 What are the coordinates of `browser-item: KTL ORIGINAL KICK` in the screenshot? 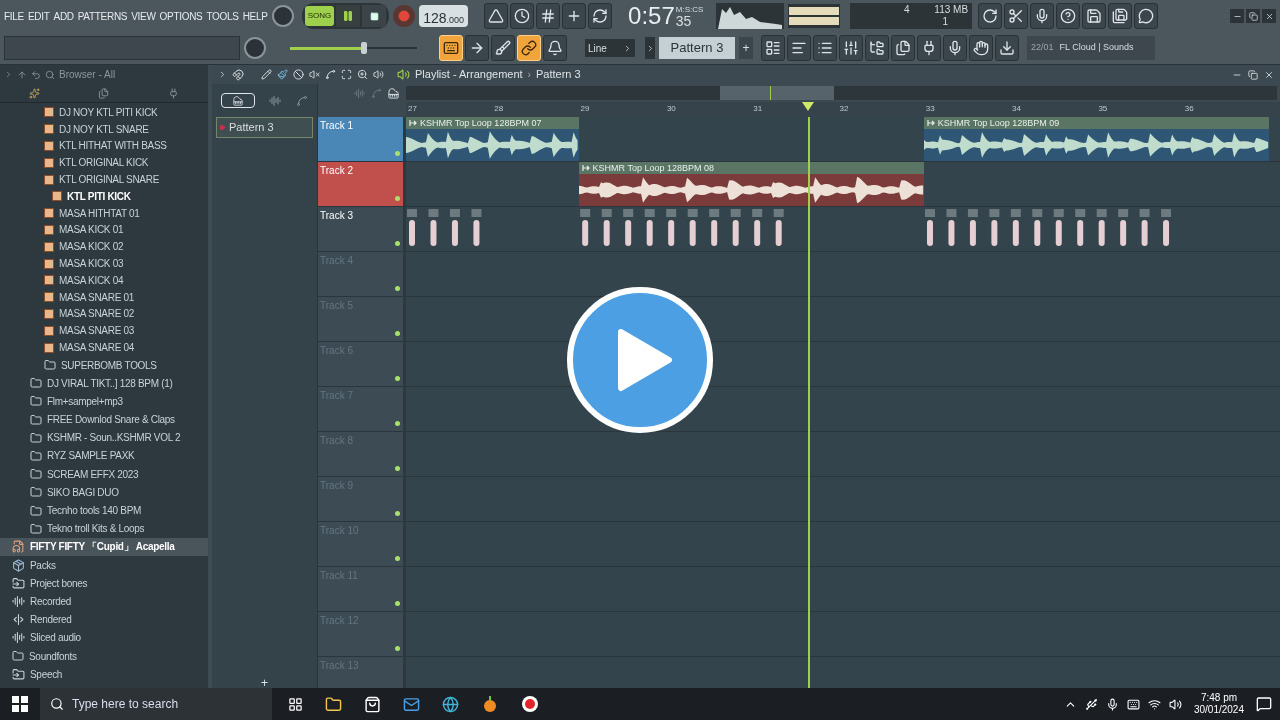 It's located at (104, 163).